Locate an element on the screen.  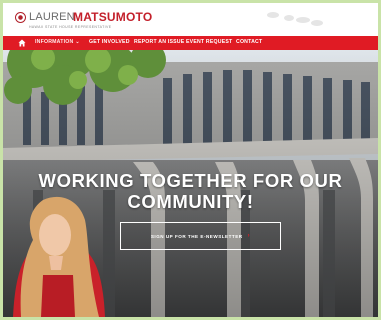
nav-item-label: INFORMATION is located at coordinates (54, 42).